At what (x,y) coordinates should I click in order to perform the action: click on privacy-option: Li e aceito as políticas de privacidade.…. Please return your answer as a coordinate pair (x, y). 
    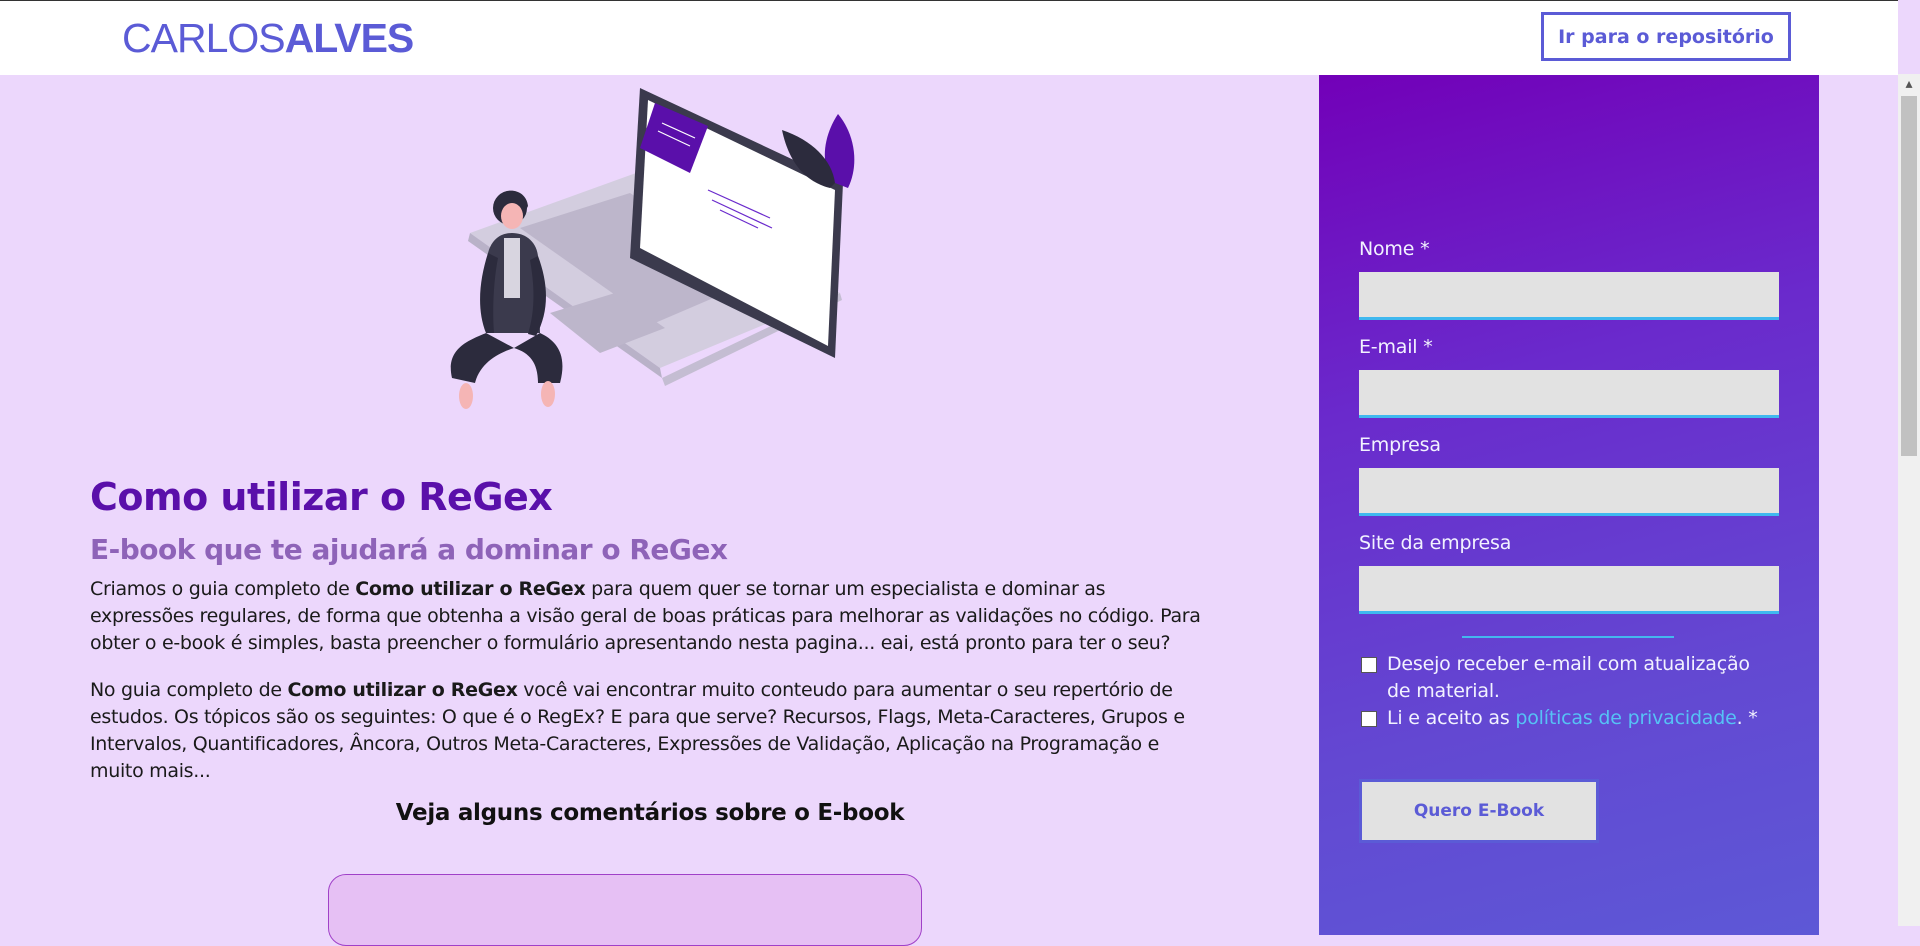
    Looking at the image, I should click on (1568, 718).